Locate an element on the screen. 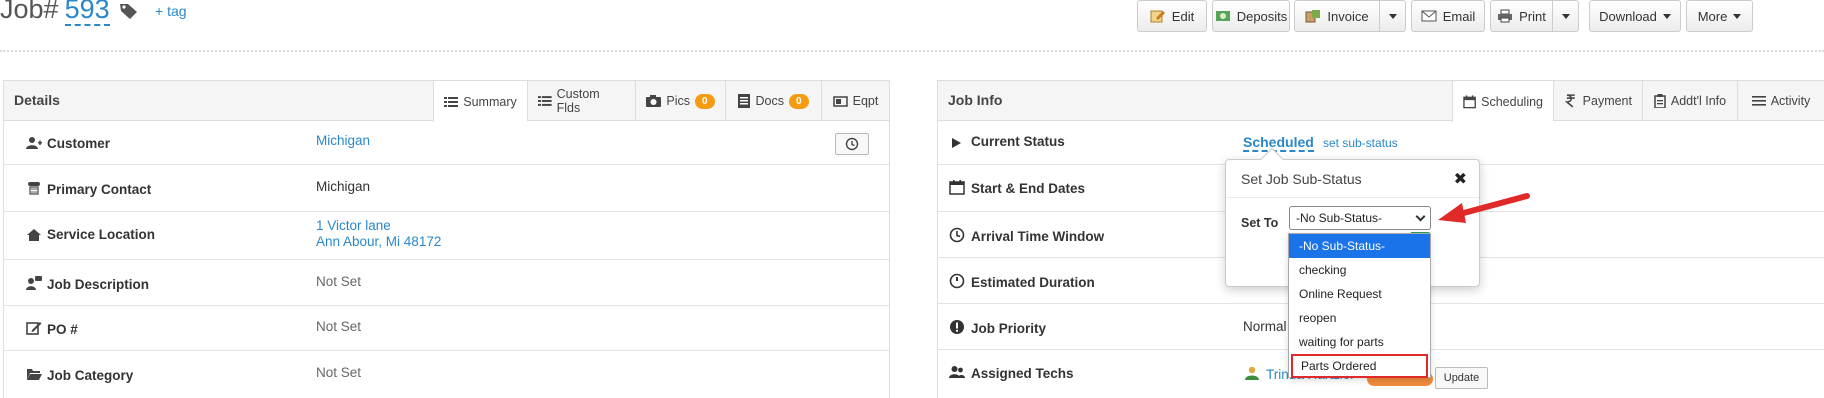 The width and height of the screenshot is (1824, 398). history-icon is located at coordinates (852, 144).